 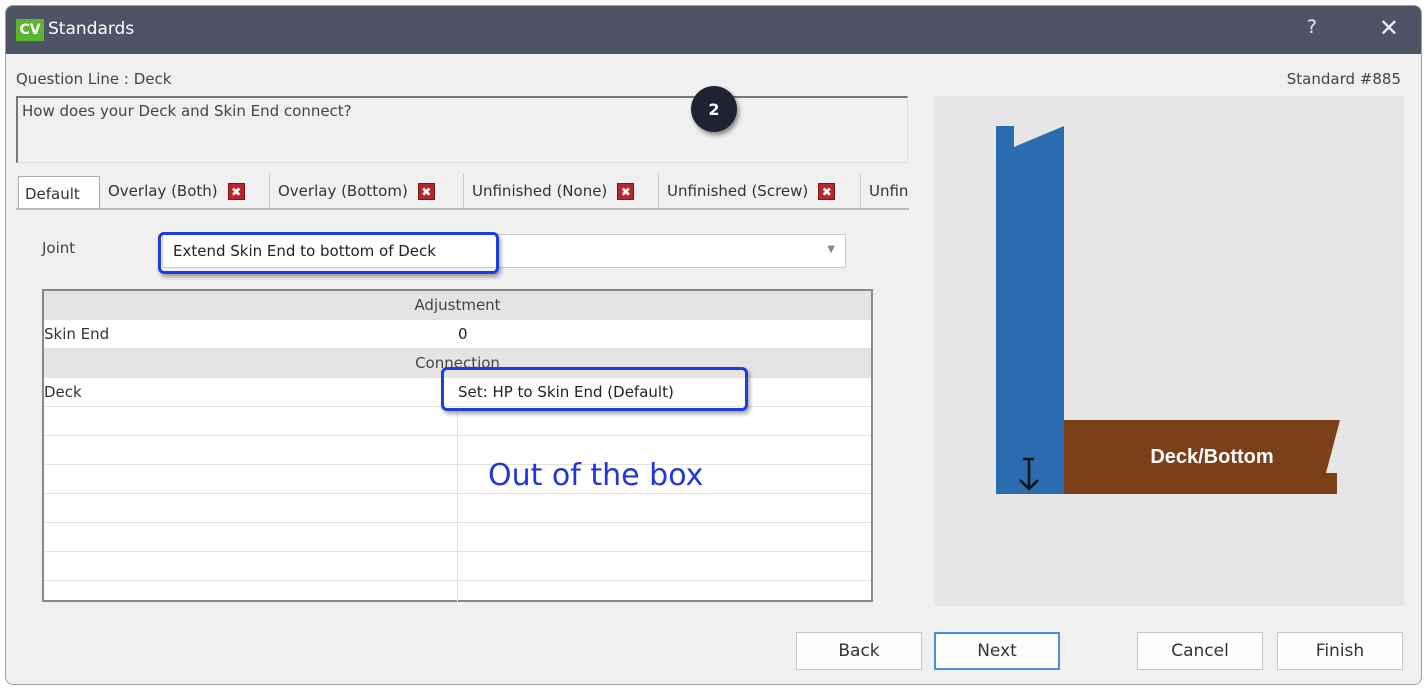 I want to click on highlight-deck-connection, so click(x=594, y=389).